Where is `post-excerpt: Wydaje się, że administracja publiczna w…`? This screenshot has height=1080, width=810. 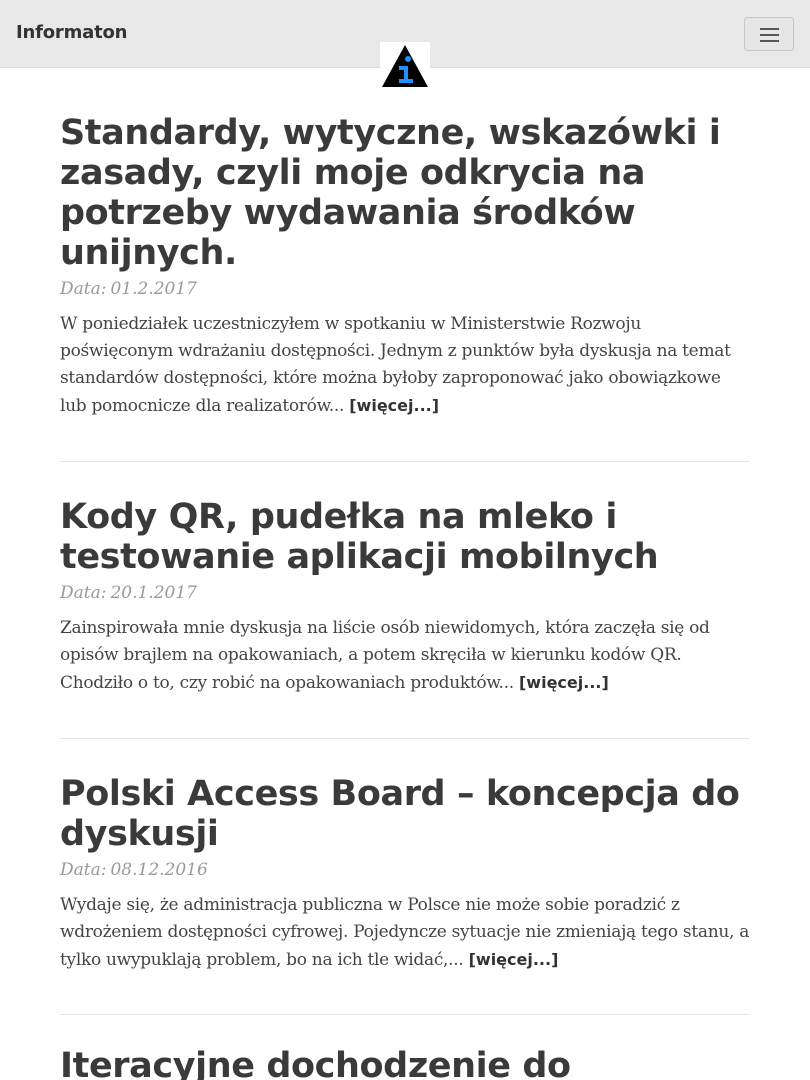 post-excerpt: Wydaje się, że administracja publiczna w… is located at coordinates (405, 933).